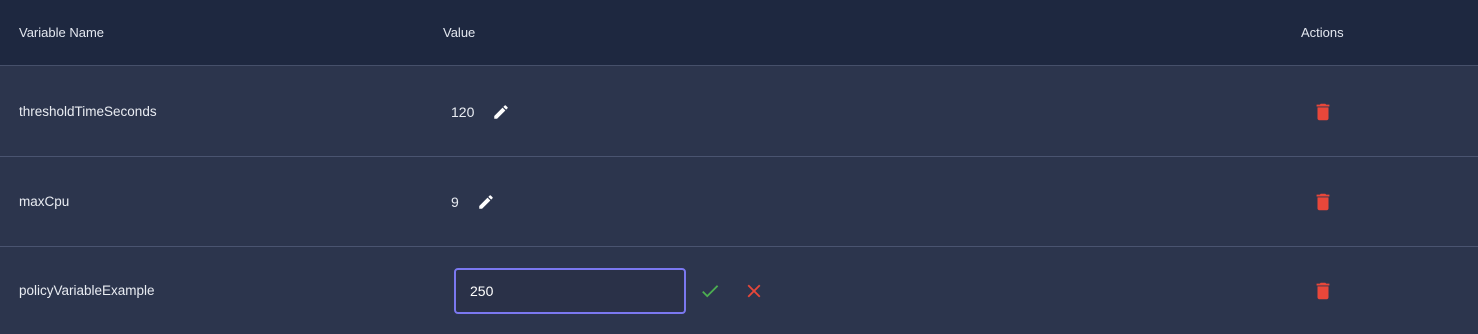 This screenshot has width=1478, height=334. I want to click on close-icon, so click(754, 290).